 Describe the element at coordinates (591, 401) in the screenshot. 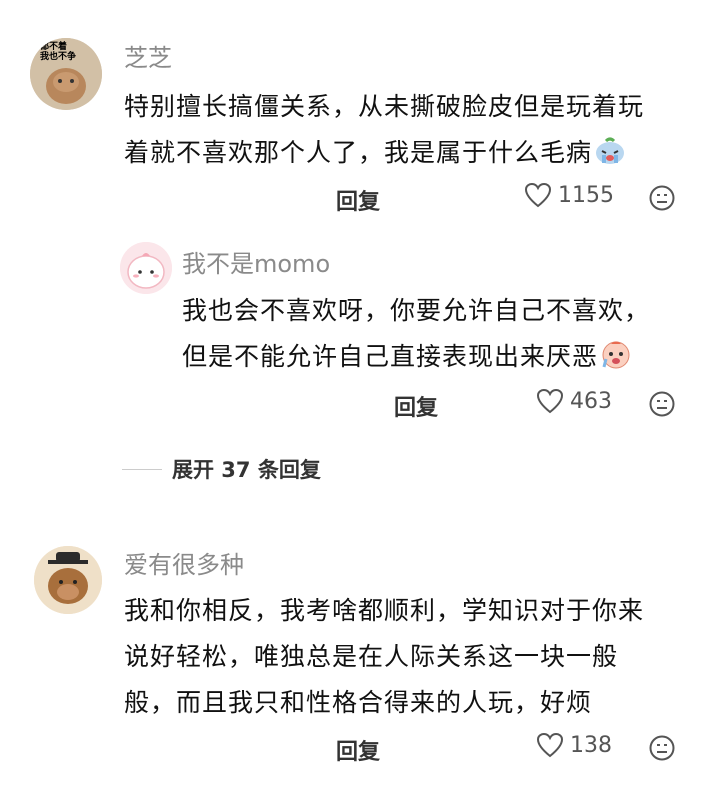

I see `like-count: 463` at that location.